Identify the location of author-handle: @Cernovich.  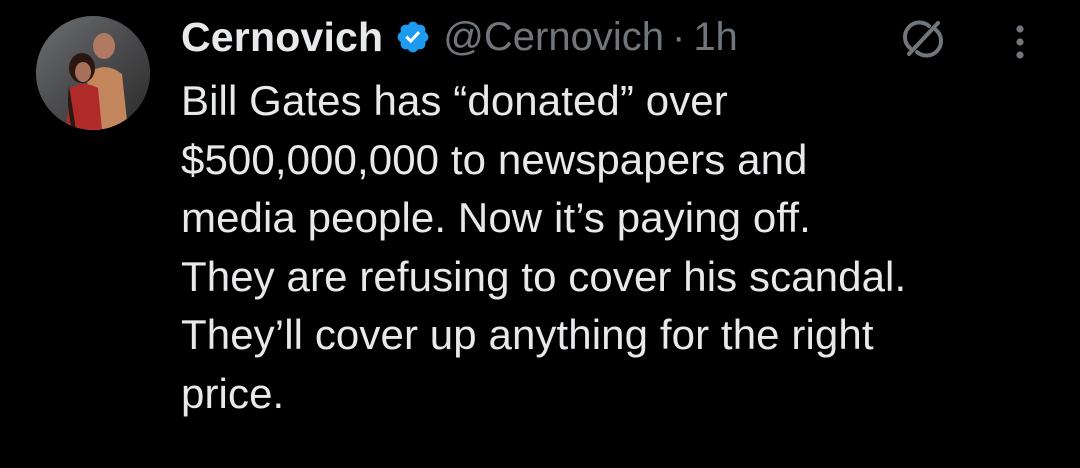
(553, 37).